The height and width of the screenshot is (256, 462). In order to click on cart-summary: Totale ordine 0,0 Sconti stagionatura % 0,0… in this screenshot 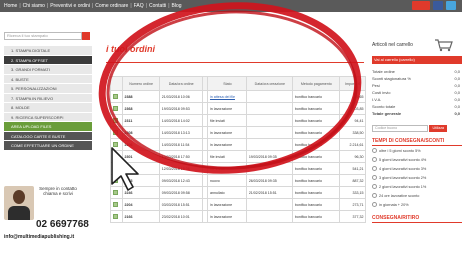, I will do `click(417, 92)`.